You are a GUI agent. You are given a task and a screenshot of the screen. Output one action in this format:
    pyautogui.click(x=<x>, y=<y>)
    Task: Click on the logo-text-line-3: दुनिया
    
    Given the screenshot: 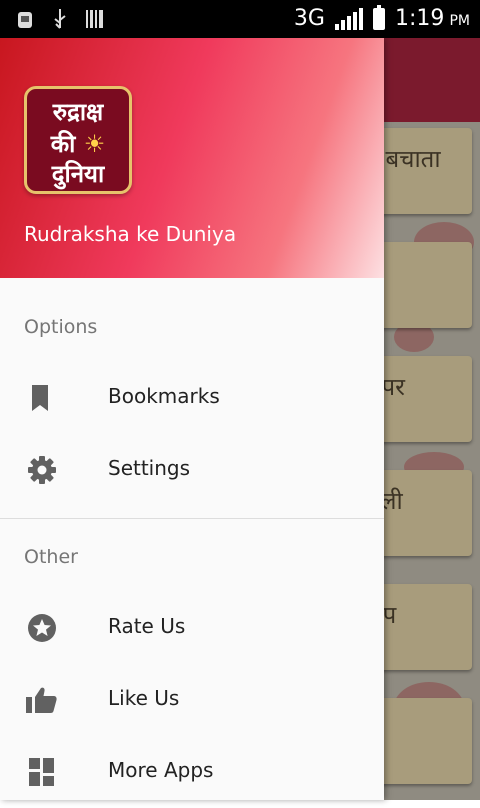 What is the action you would take?
    pyautogui.click(x=78, y=174)
    